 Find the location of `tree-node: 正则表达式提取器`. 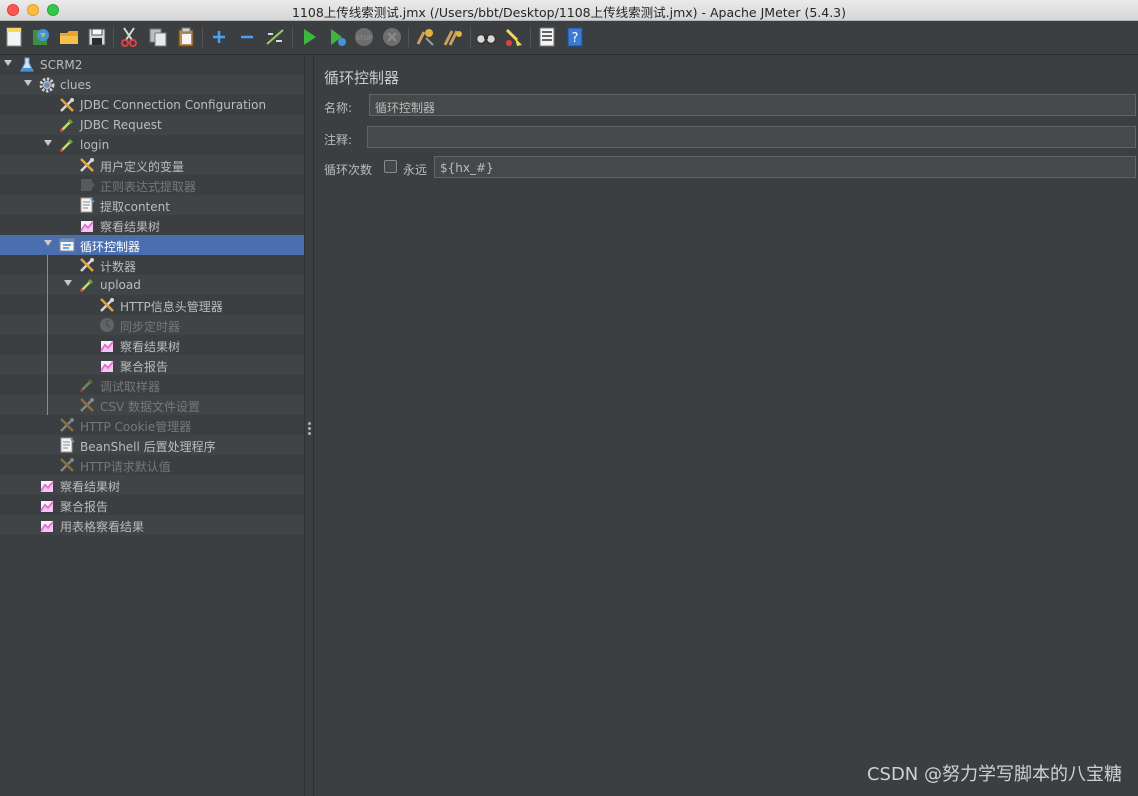

tree-node: 正则表达式提取器 is located at coordinates (152, 185).